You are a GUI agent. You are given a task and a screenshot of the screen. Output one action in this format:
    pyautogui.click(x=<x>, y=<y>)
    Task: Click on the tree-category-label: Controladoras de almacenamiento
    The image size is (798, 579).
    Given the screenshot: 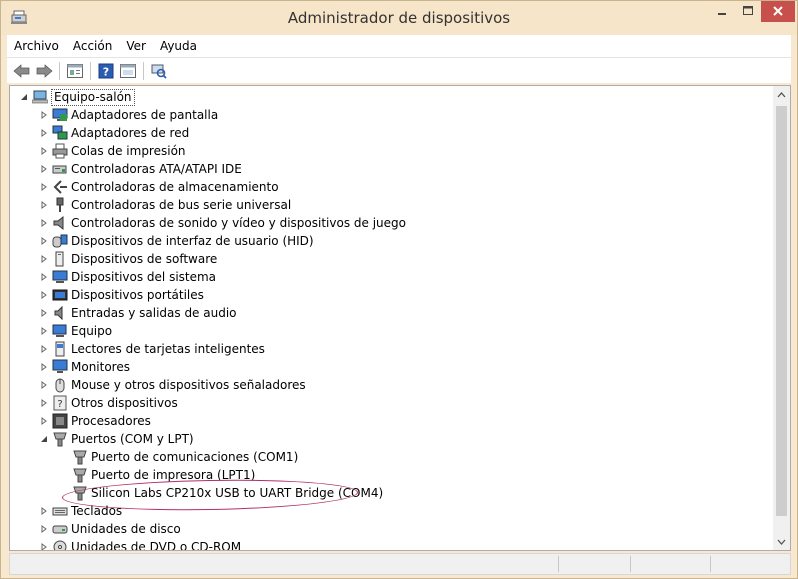 What is the action you would take?
    pyautogui.click(x=175, y=187)
    